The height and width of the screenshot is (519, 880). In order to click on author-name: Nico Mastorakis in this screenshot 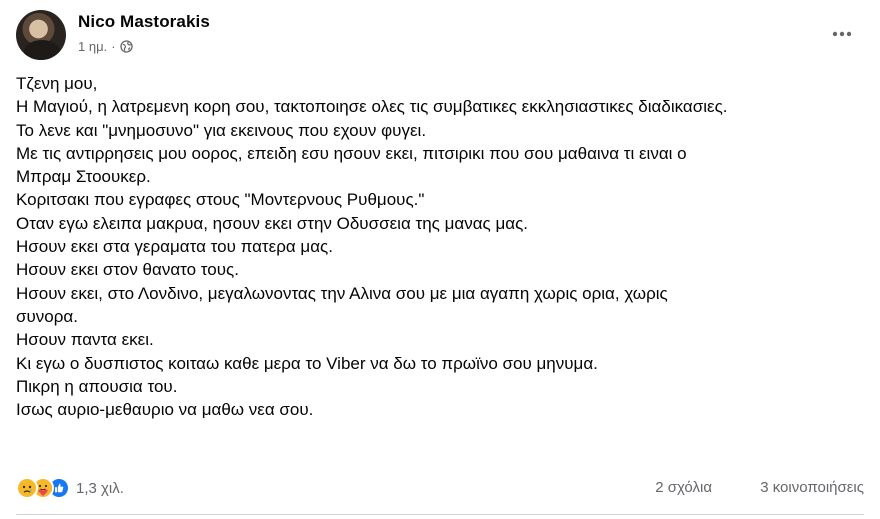, I will do `click(144, 22)`.